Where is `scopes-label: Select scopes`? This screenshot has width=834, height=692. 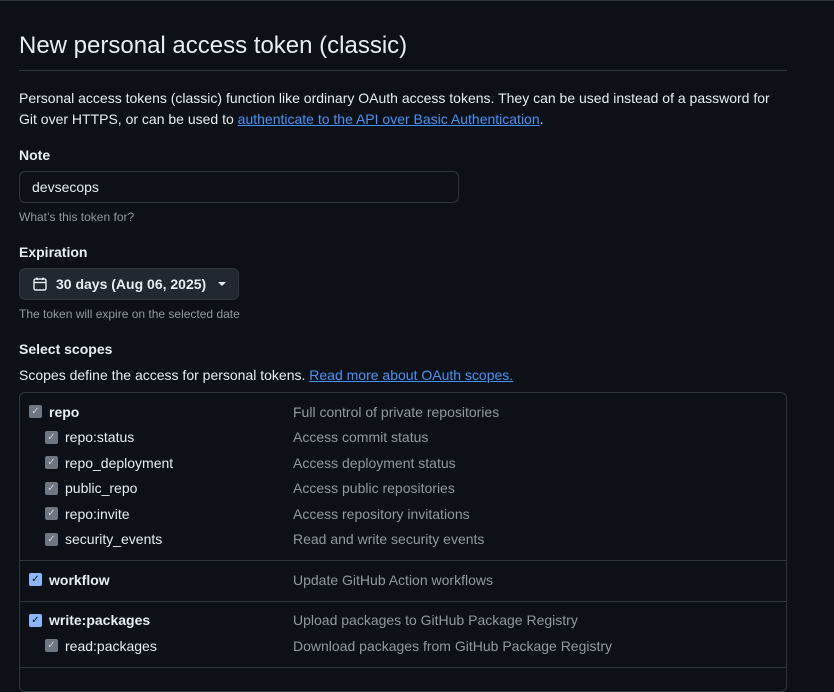 scopes-label: Select scopes is located at coordinates (66, 349).